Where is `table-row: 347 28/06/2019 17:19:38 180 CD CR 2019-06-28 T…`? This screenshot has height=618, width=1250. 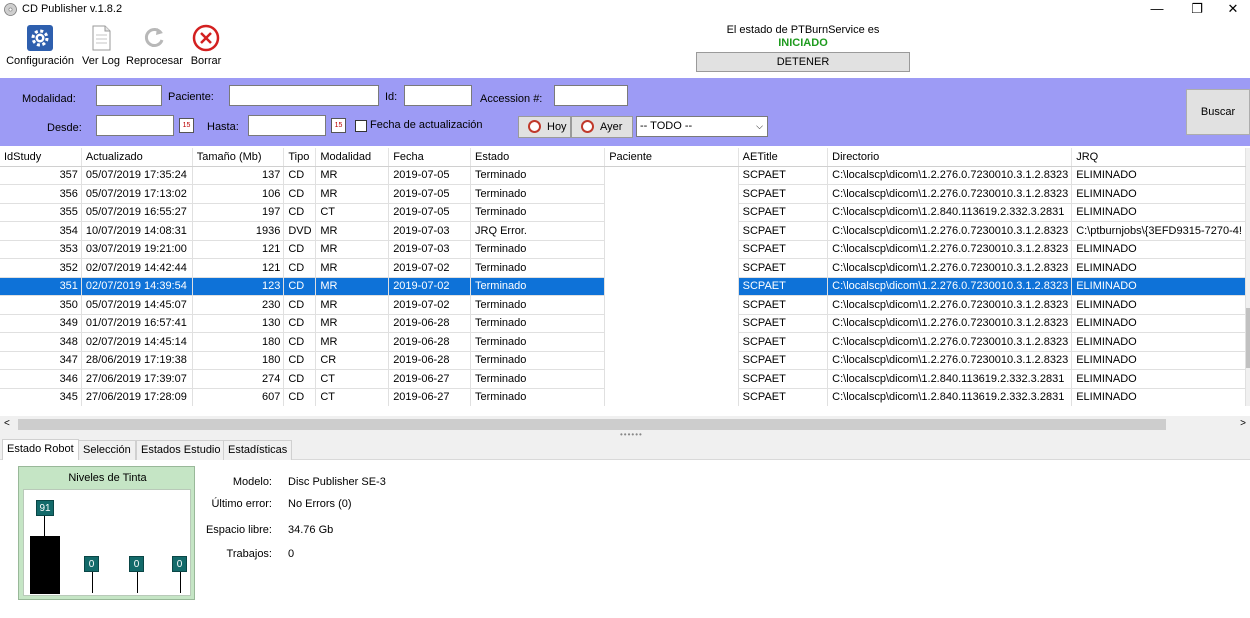
table-row: 347 28/06/2019 17:19:38 180 CD CR 2019-06-28 T… is located at coordinates (623, 360).